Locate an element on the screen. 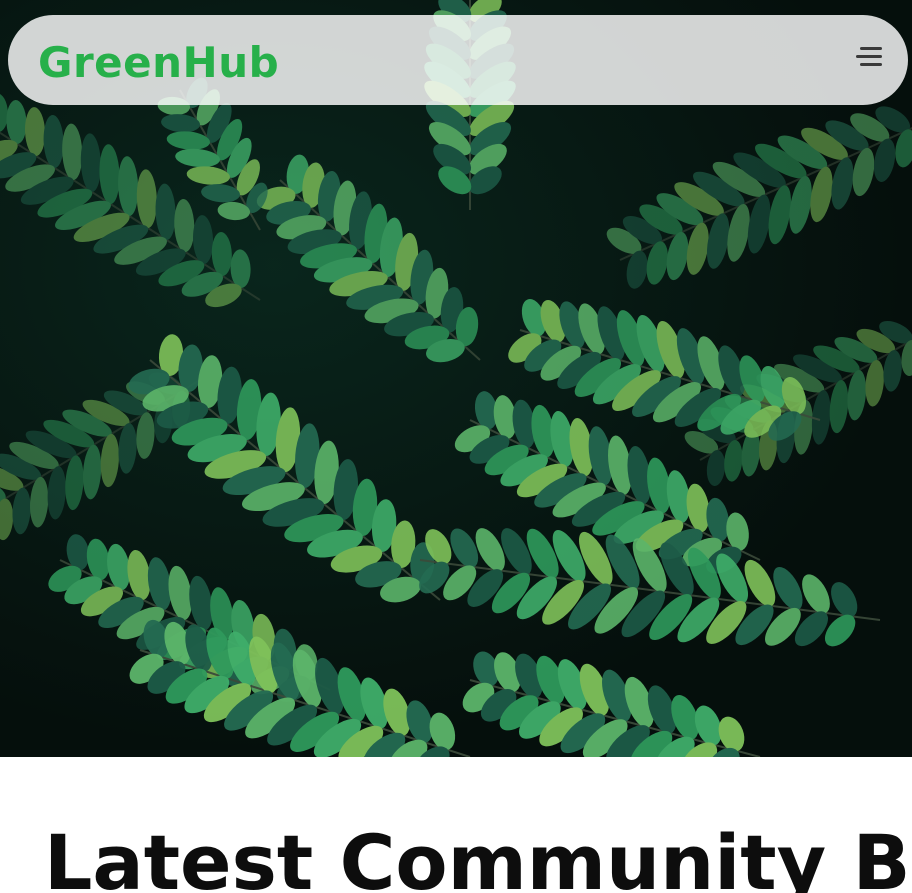 This screenshot has width=912, height=893. brand-logo: GreenHub is located at coordinates (158, 63).